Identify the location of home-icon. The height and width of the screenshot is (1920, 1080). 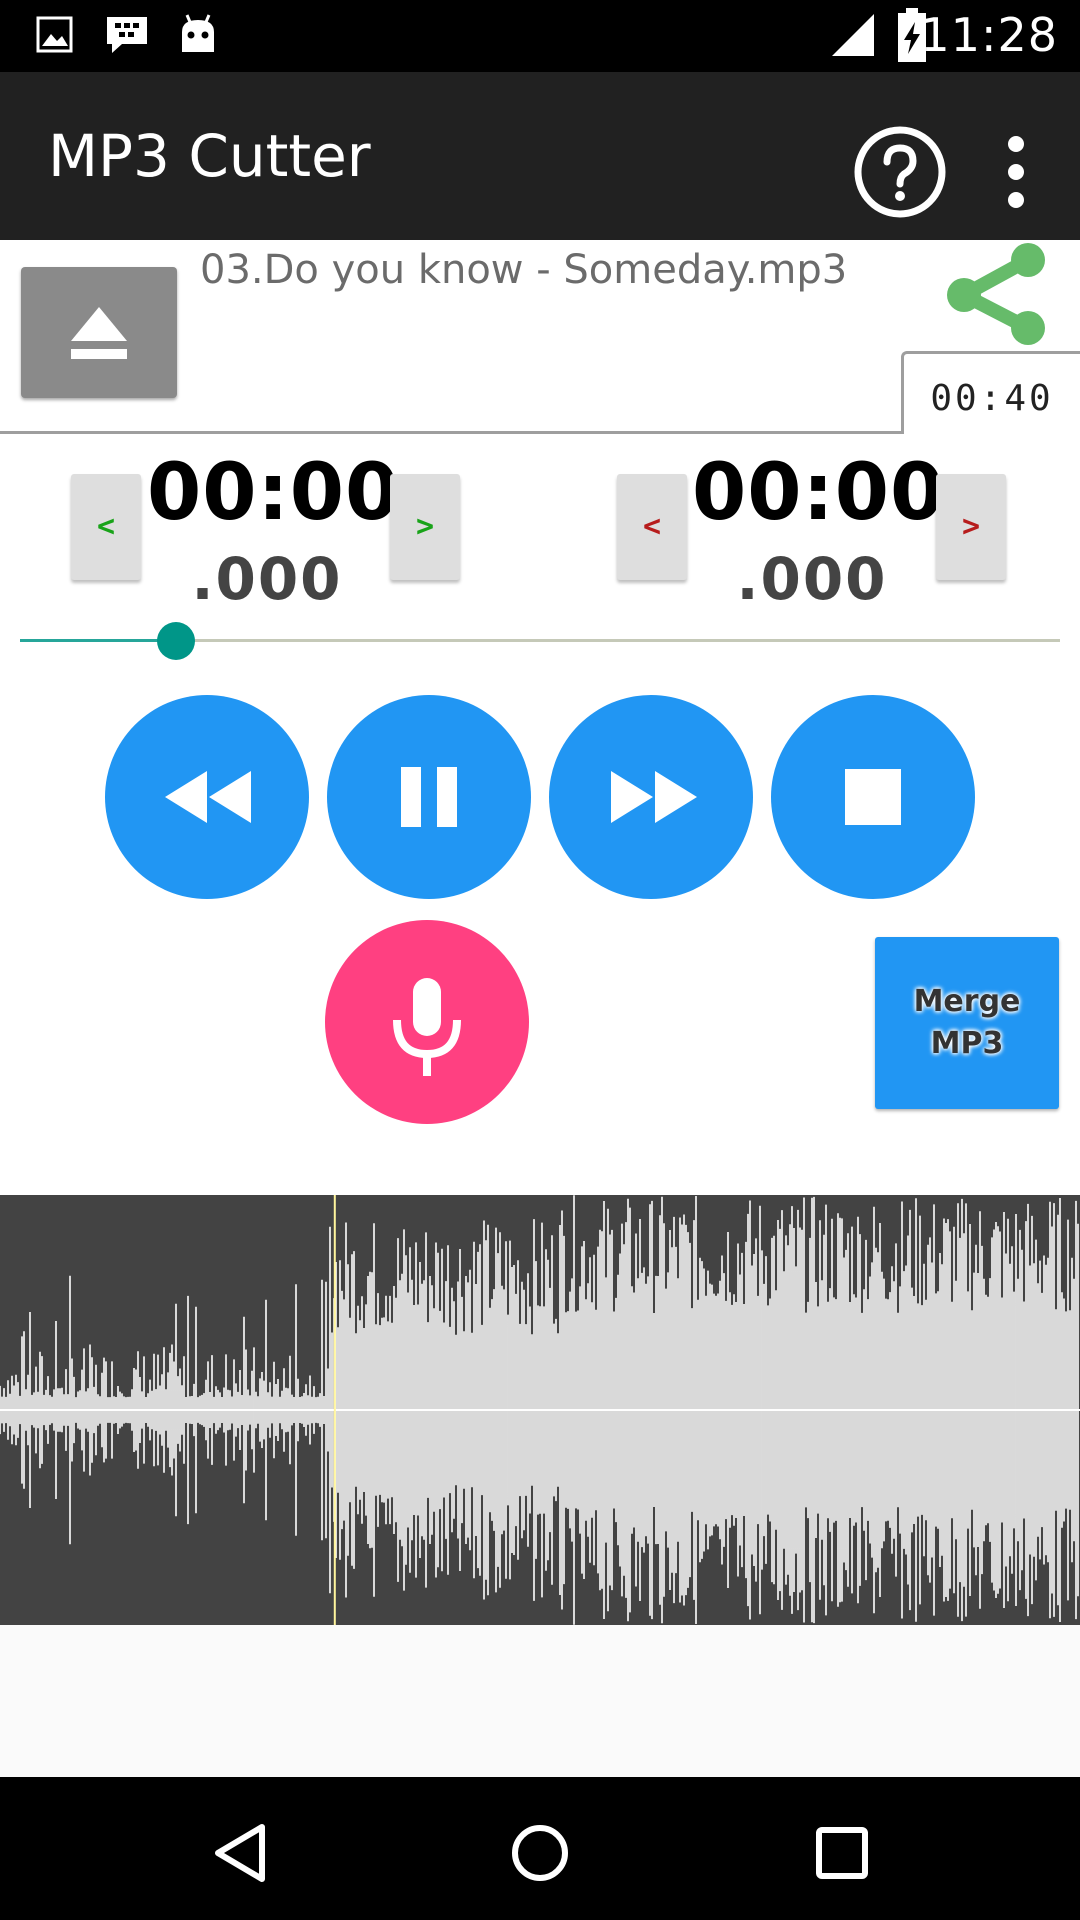
(540, 1855).